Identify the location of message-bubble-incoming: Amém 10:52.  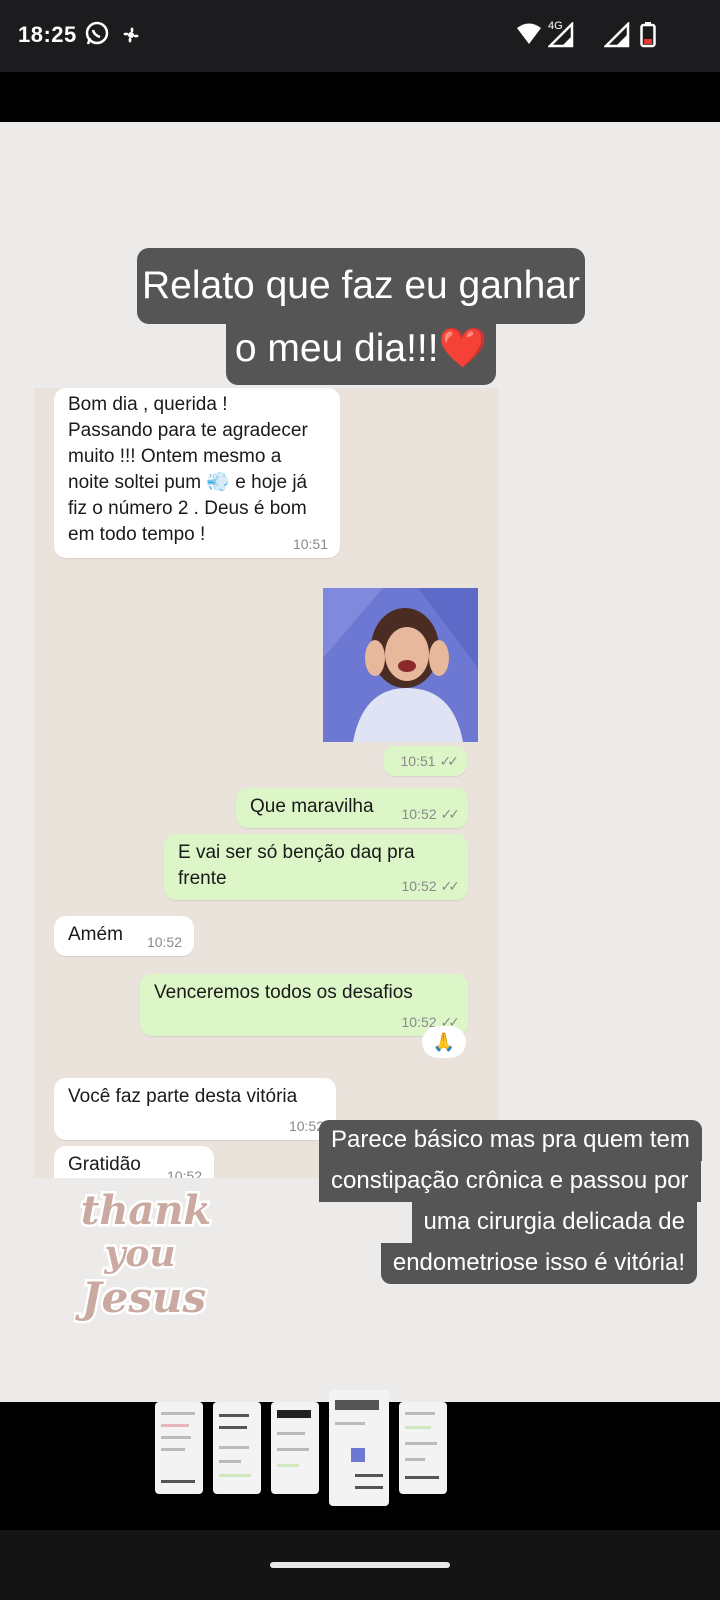
(124, 936).